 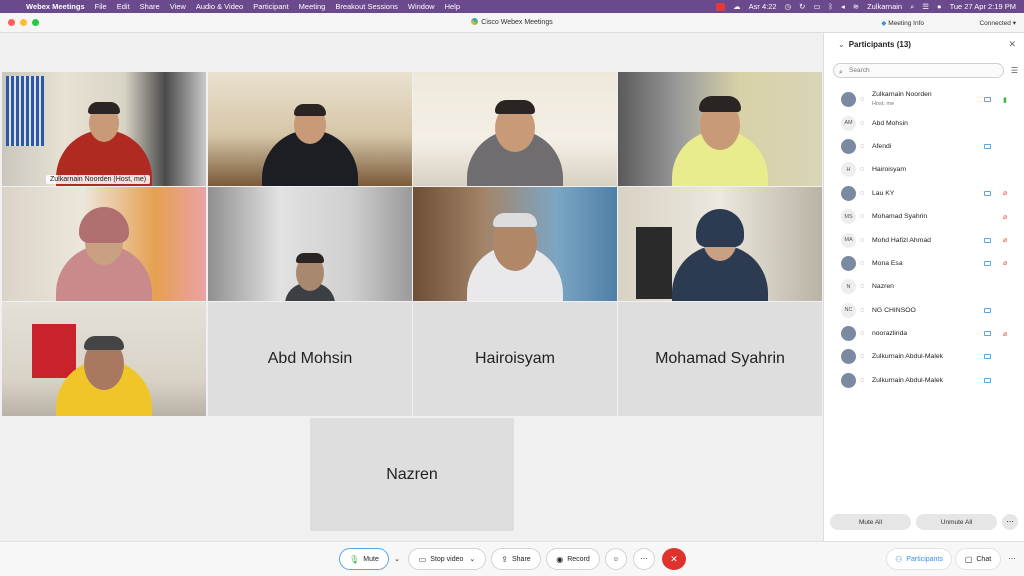 I want to click on bluetooth-icon: ᛒ, so click(x=831, y=6).